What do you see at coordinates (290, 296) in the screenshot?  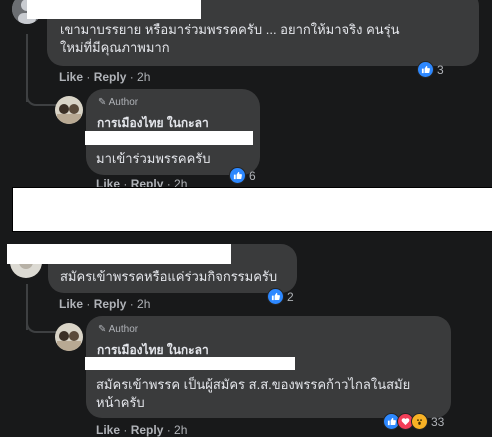 I see `reaction-count: 2` at bounding box center [290, 296].